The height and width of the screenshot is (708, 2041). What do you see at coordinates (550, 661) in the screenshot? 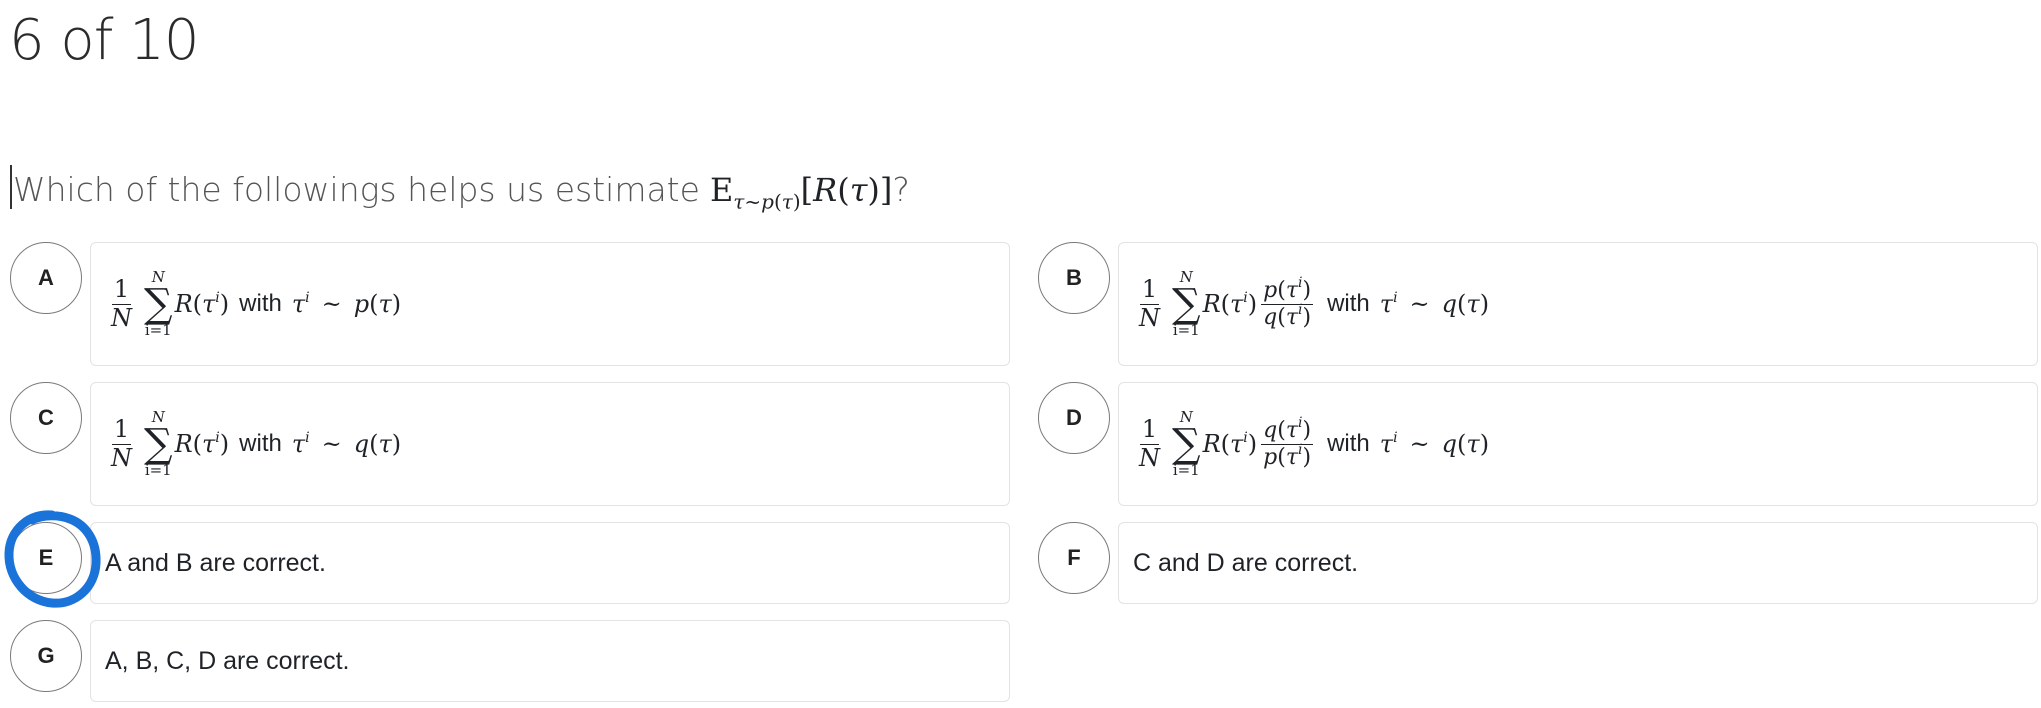
I see `option-g-card: A, B, C, D are correct.` at bounding box center [550, 661].